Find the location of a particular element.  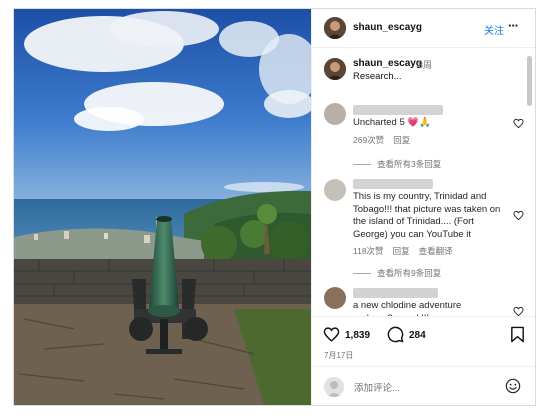

like-count: 1,839 is located at coordinates (357, 335).